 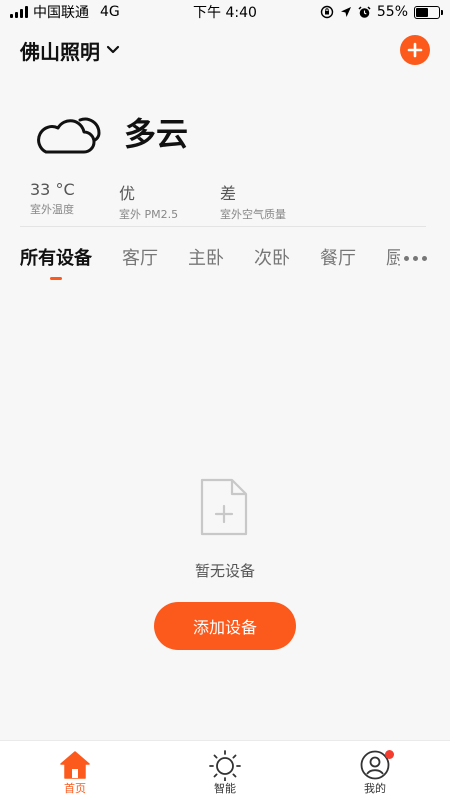 I want to click on weather-condition: 多云, so click(x=156, y=134).